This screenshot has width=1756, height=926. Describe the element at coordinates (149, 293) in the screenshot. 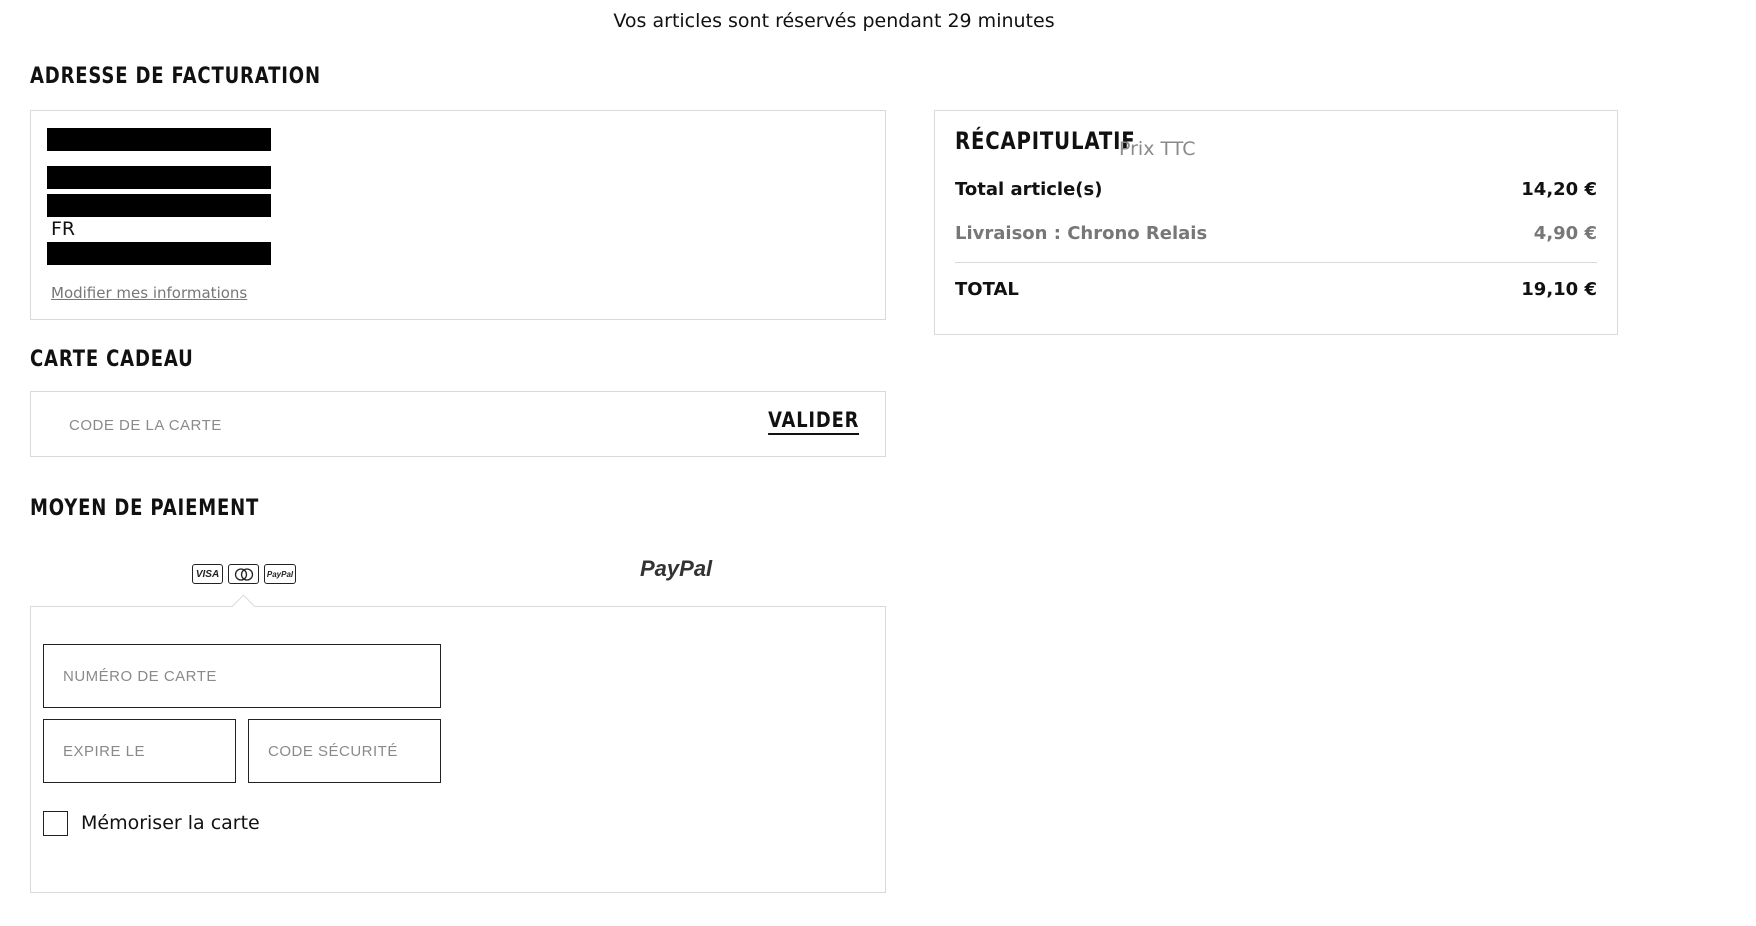

I see `edit-info-link: Modifier mes informations` at that location.